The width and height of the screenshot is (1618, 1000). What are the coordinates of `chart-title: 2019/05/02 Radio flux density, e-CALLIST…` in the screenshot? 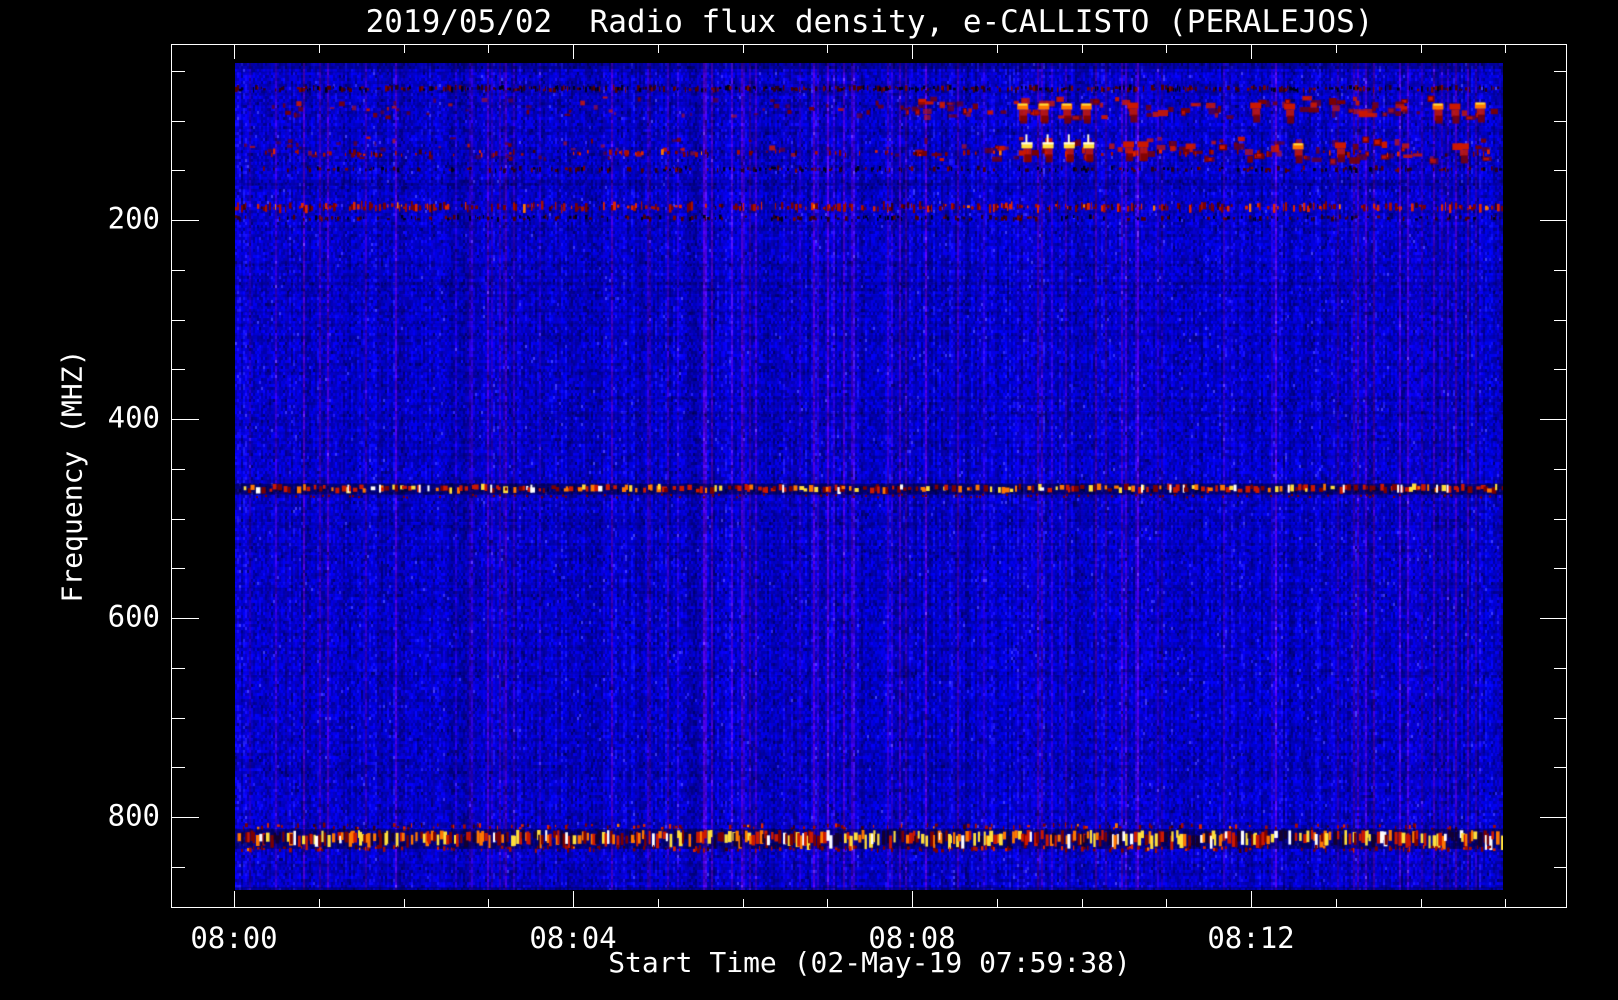 It's located at (869, 22).